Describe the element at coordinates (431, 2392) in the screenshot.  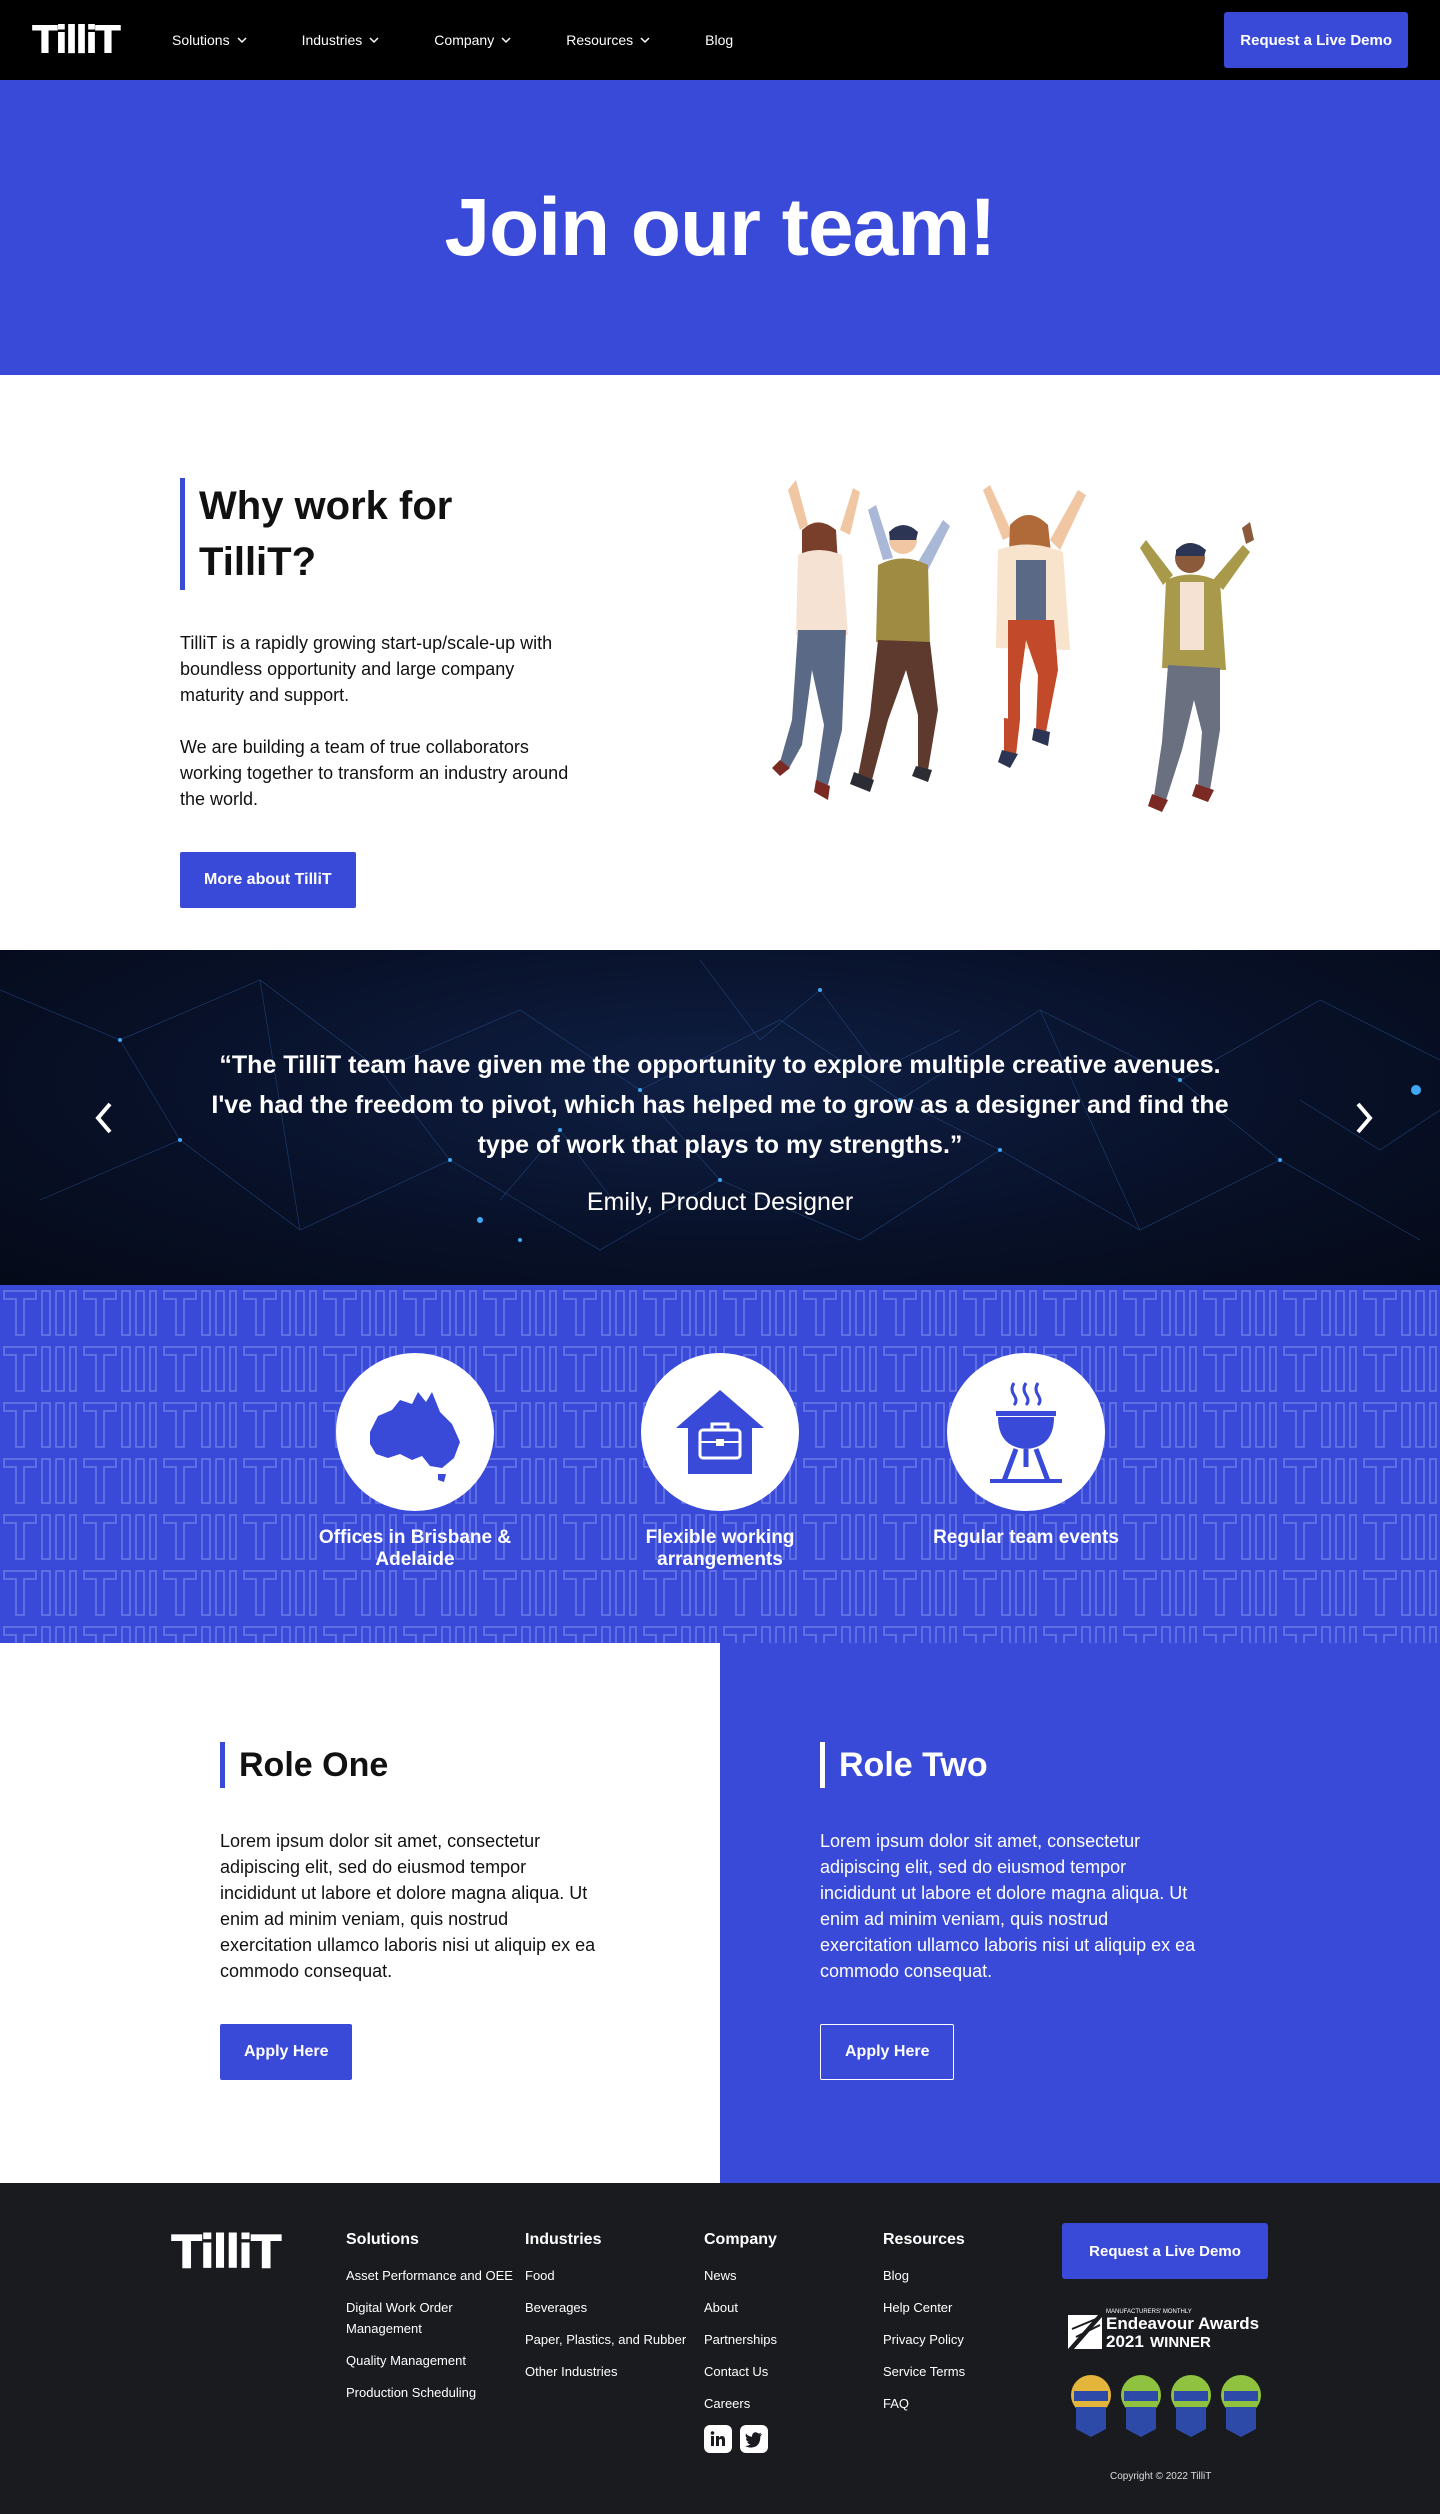
I see `footer-link: Production Scheduling` at that location.